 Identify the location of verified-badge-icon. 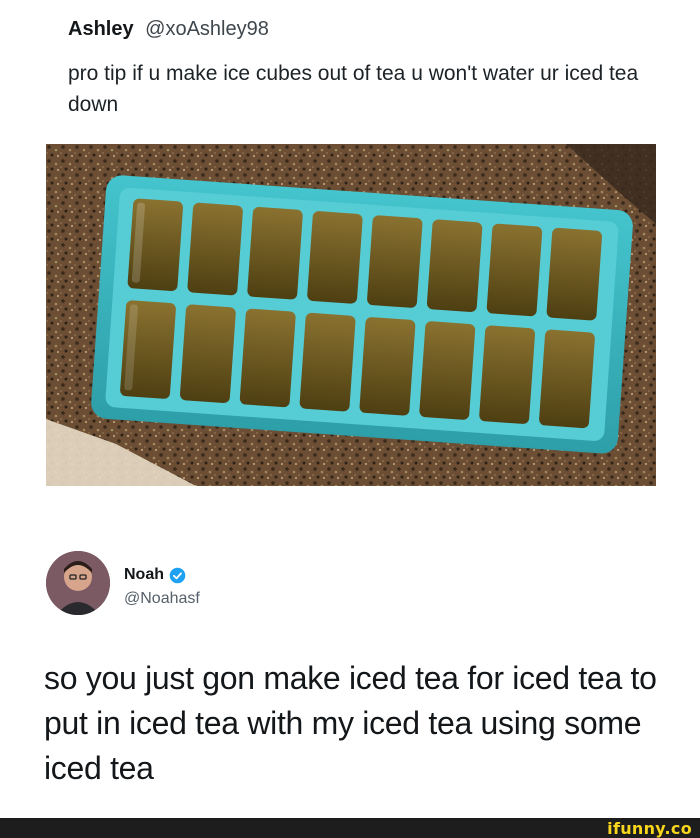
(177, 575).